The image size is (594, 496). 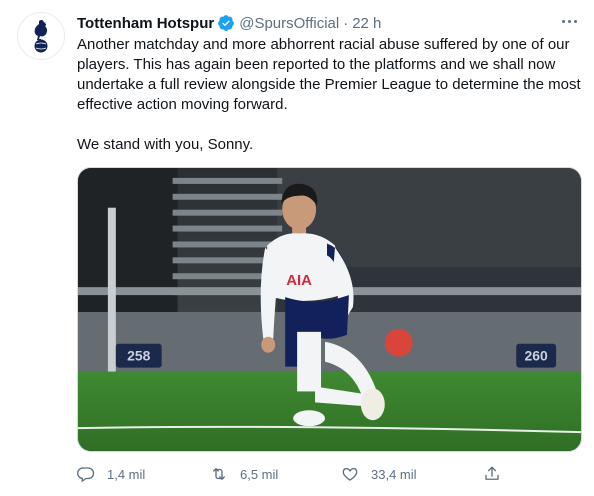 I want to click on author-handle: @SpursOfficial, so click(x=289, y=23).